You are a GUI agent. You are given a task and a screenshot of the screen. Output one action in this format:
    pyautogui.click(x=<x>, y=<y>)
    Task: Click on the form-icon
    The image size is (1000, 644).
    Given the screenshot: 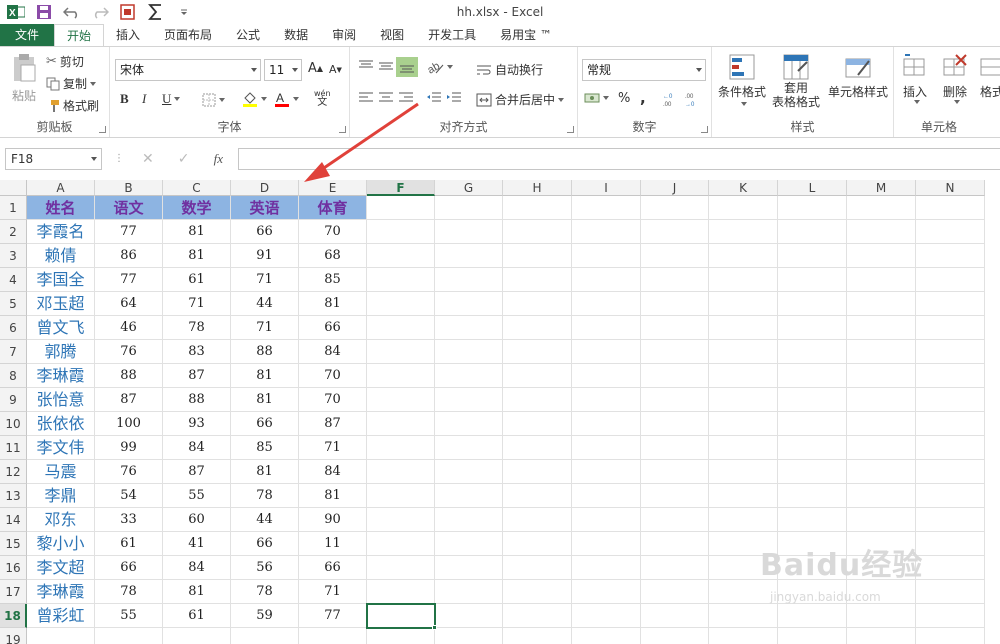 What is the action you would take?
    pyautogui.click(x=128, y=12)
    